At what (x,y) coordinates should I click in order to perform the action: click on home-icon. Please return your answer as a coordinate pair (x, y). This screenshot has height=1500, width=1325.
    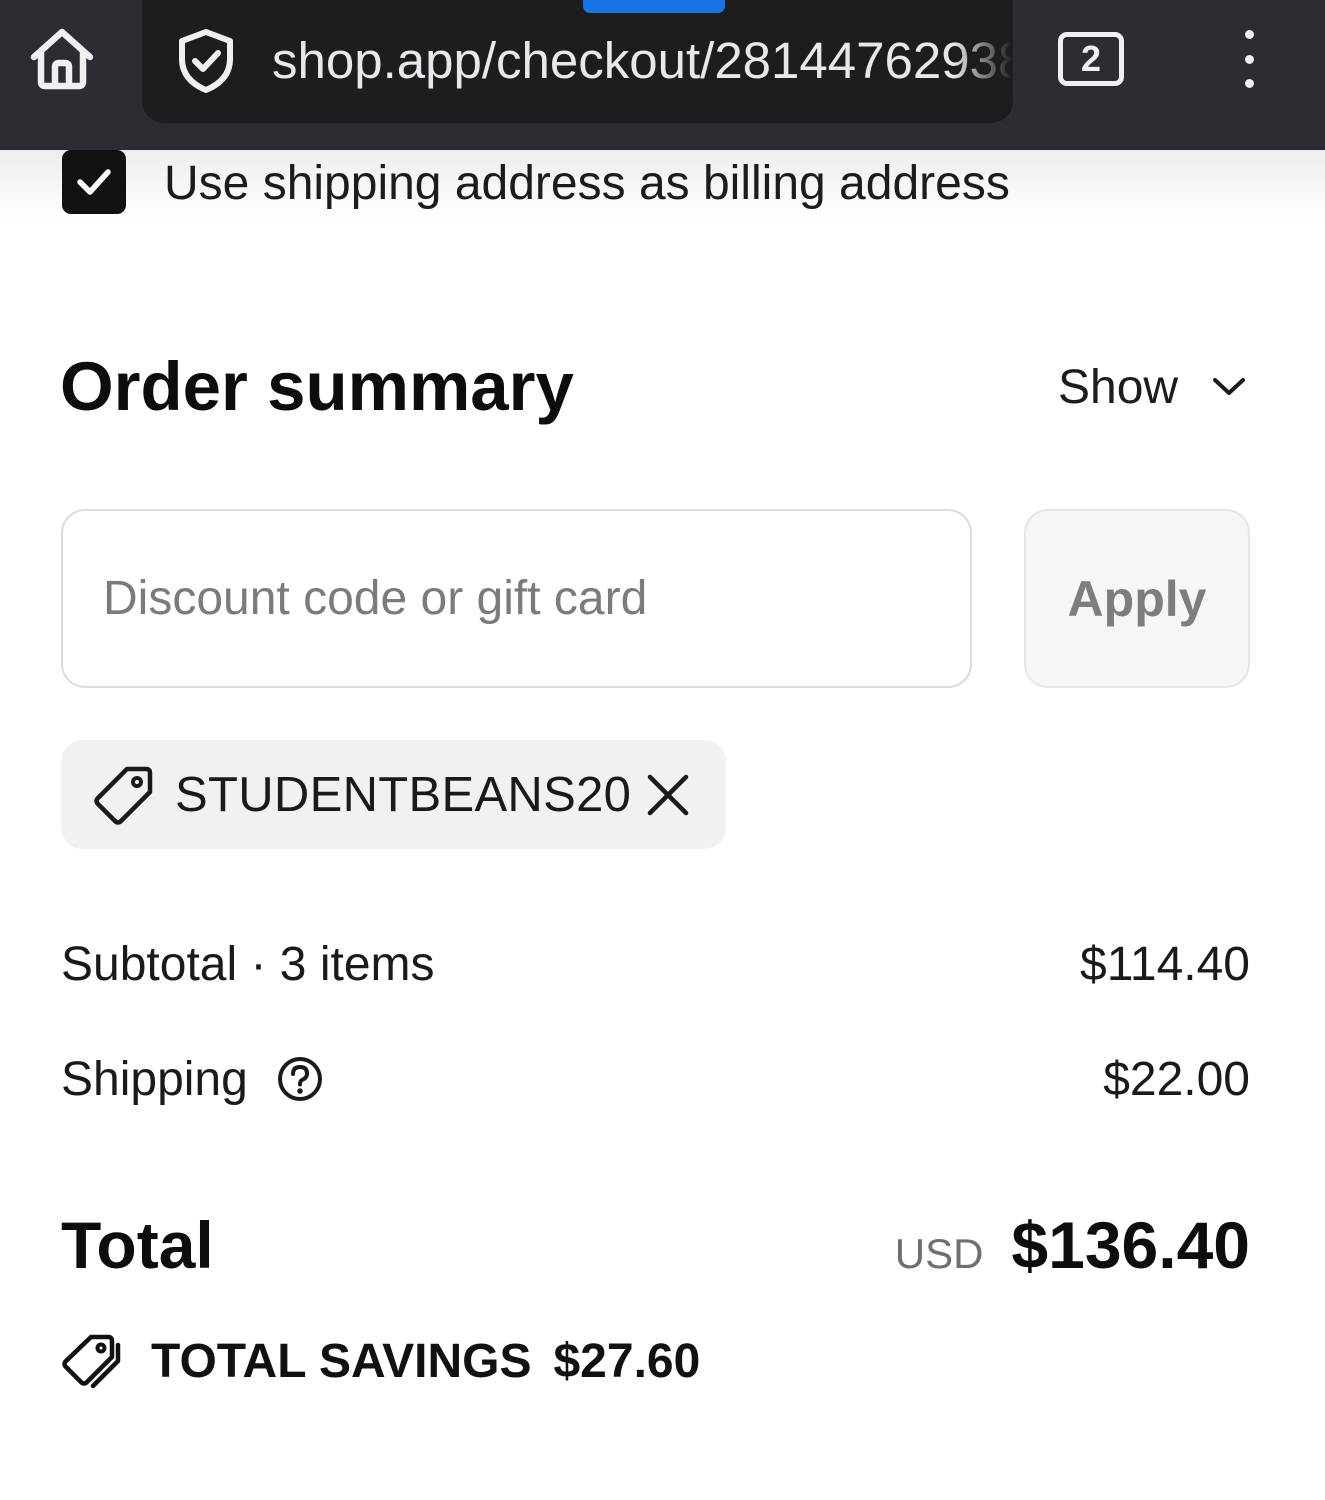
    Looking at the image, I should click on (62, 59).